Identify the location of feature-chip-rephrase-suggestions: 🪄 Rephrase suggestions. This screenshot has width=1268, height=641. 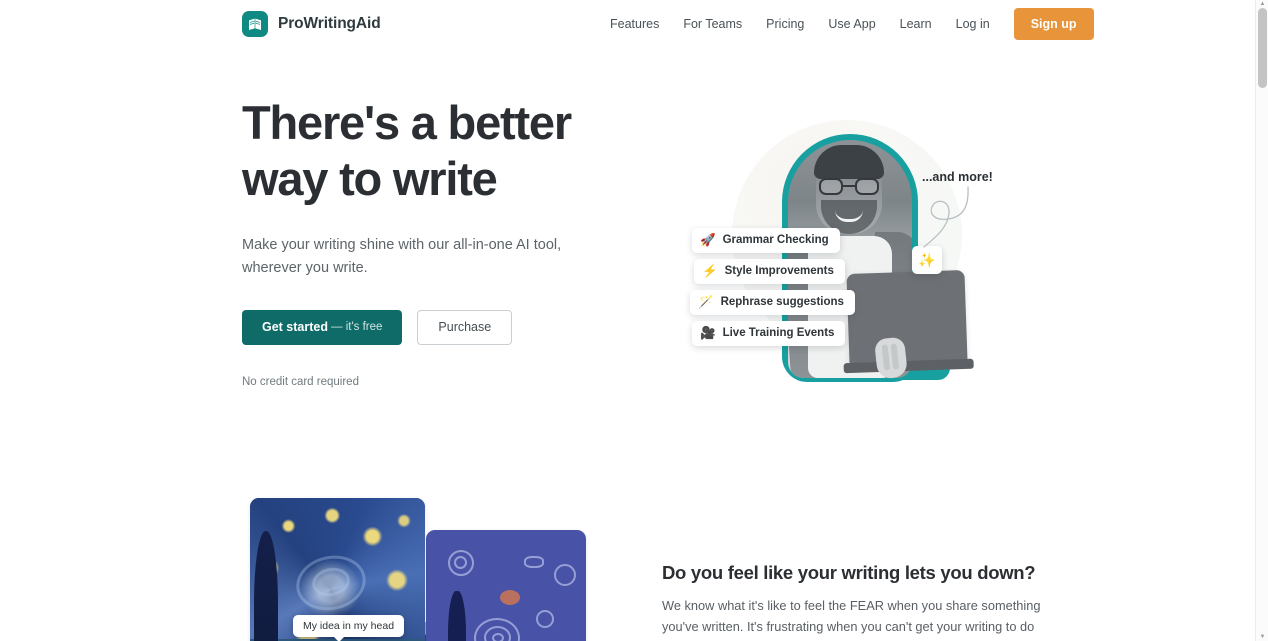
(772, 302).